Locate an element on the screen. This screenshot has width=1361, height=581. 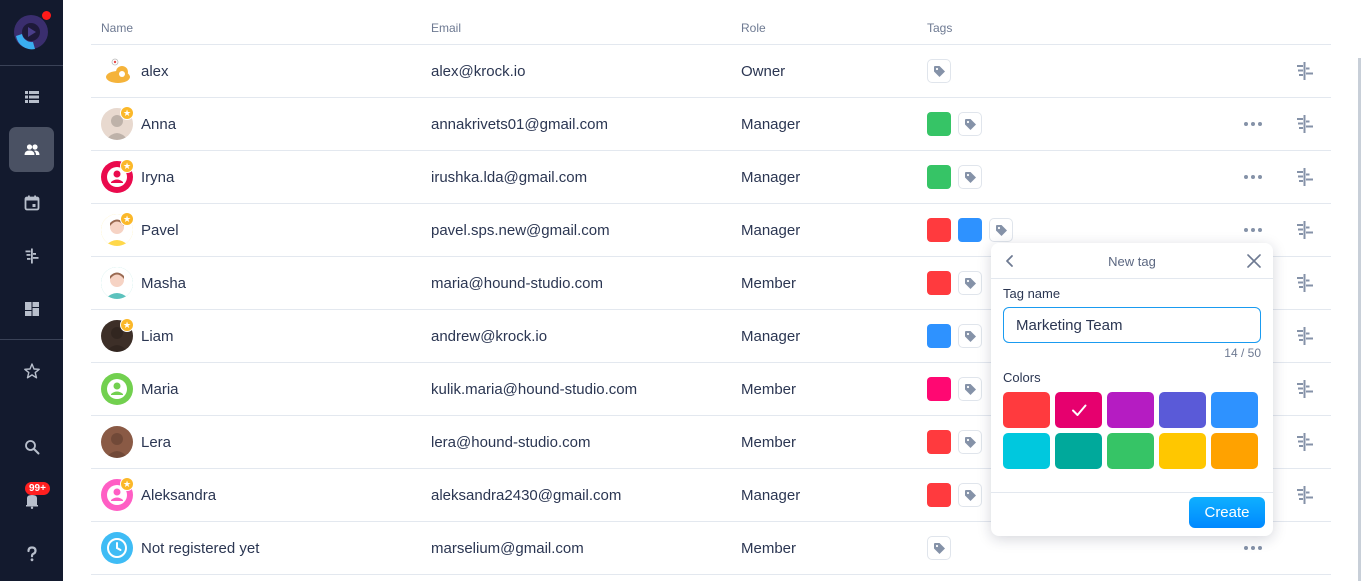
tag-name-input is located at coordinates (1132, 325).